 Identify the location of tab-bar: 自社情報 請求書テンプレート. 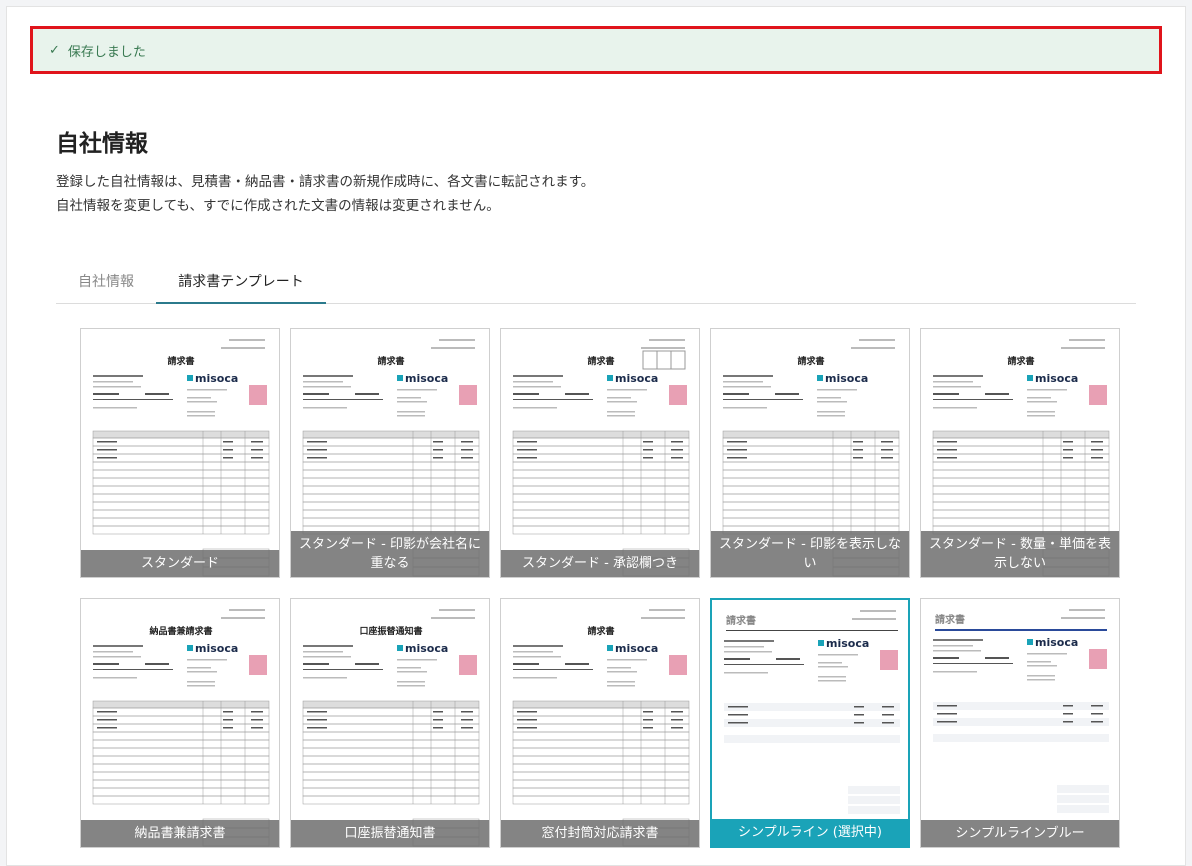
(596, 283).